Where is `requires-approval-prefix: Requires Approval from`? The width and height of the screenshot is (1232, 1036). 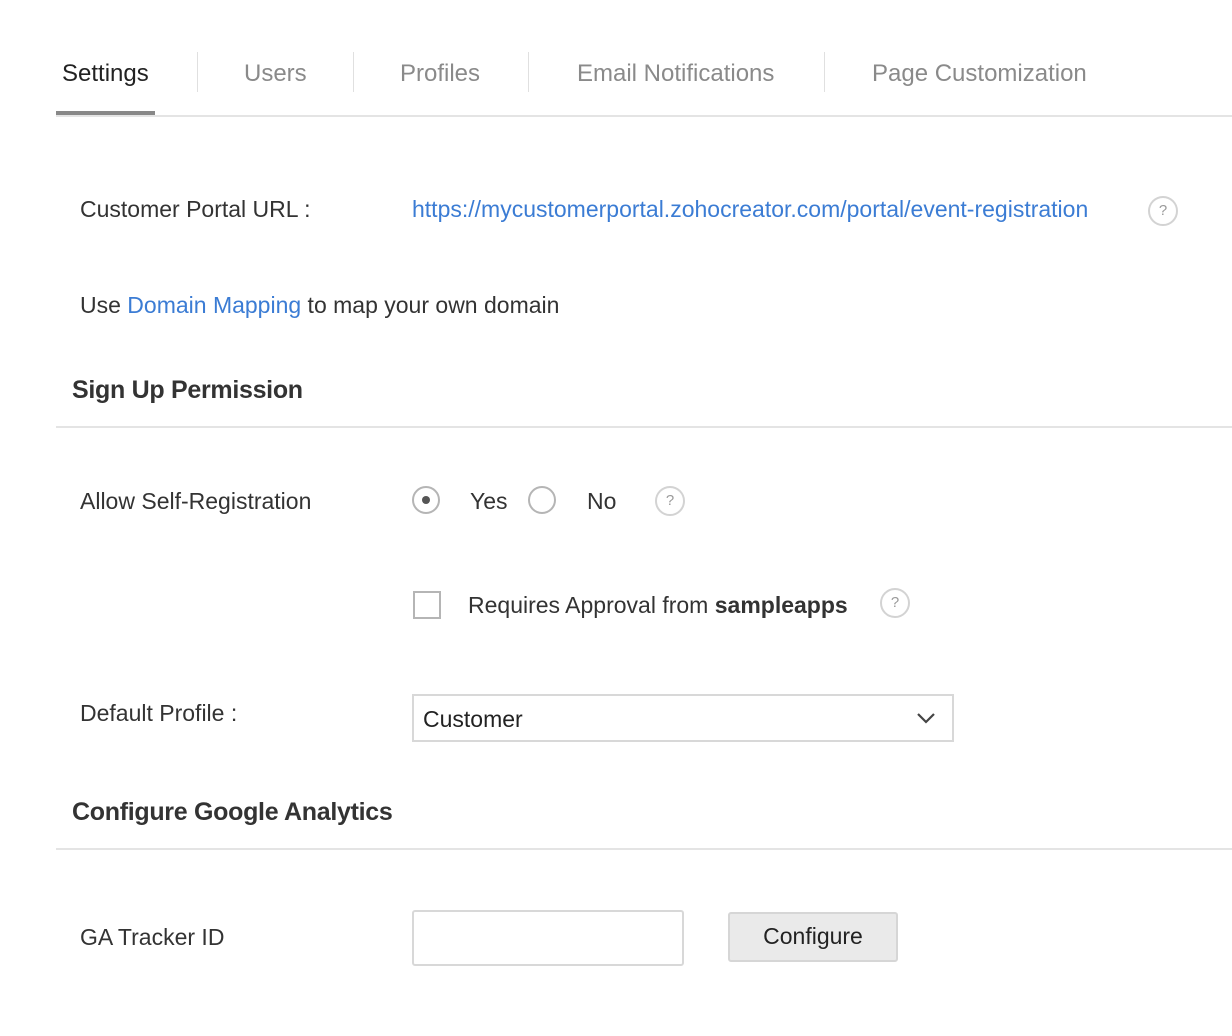 requires-approval-prefix: Requires Approval from is located at coordinates (591, 605).